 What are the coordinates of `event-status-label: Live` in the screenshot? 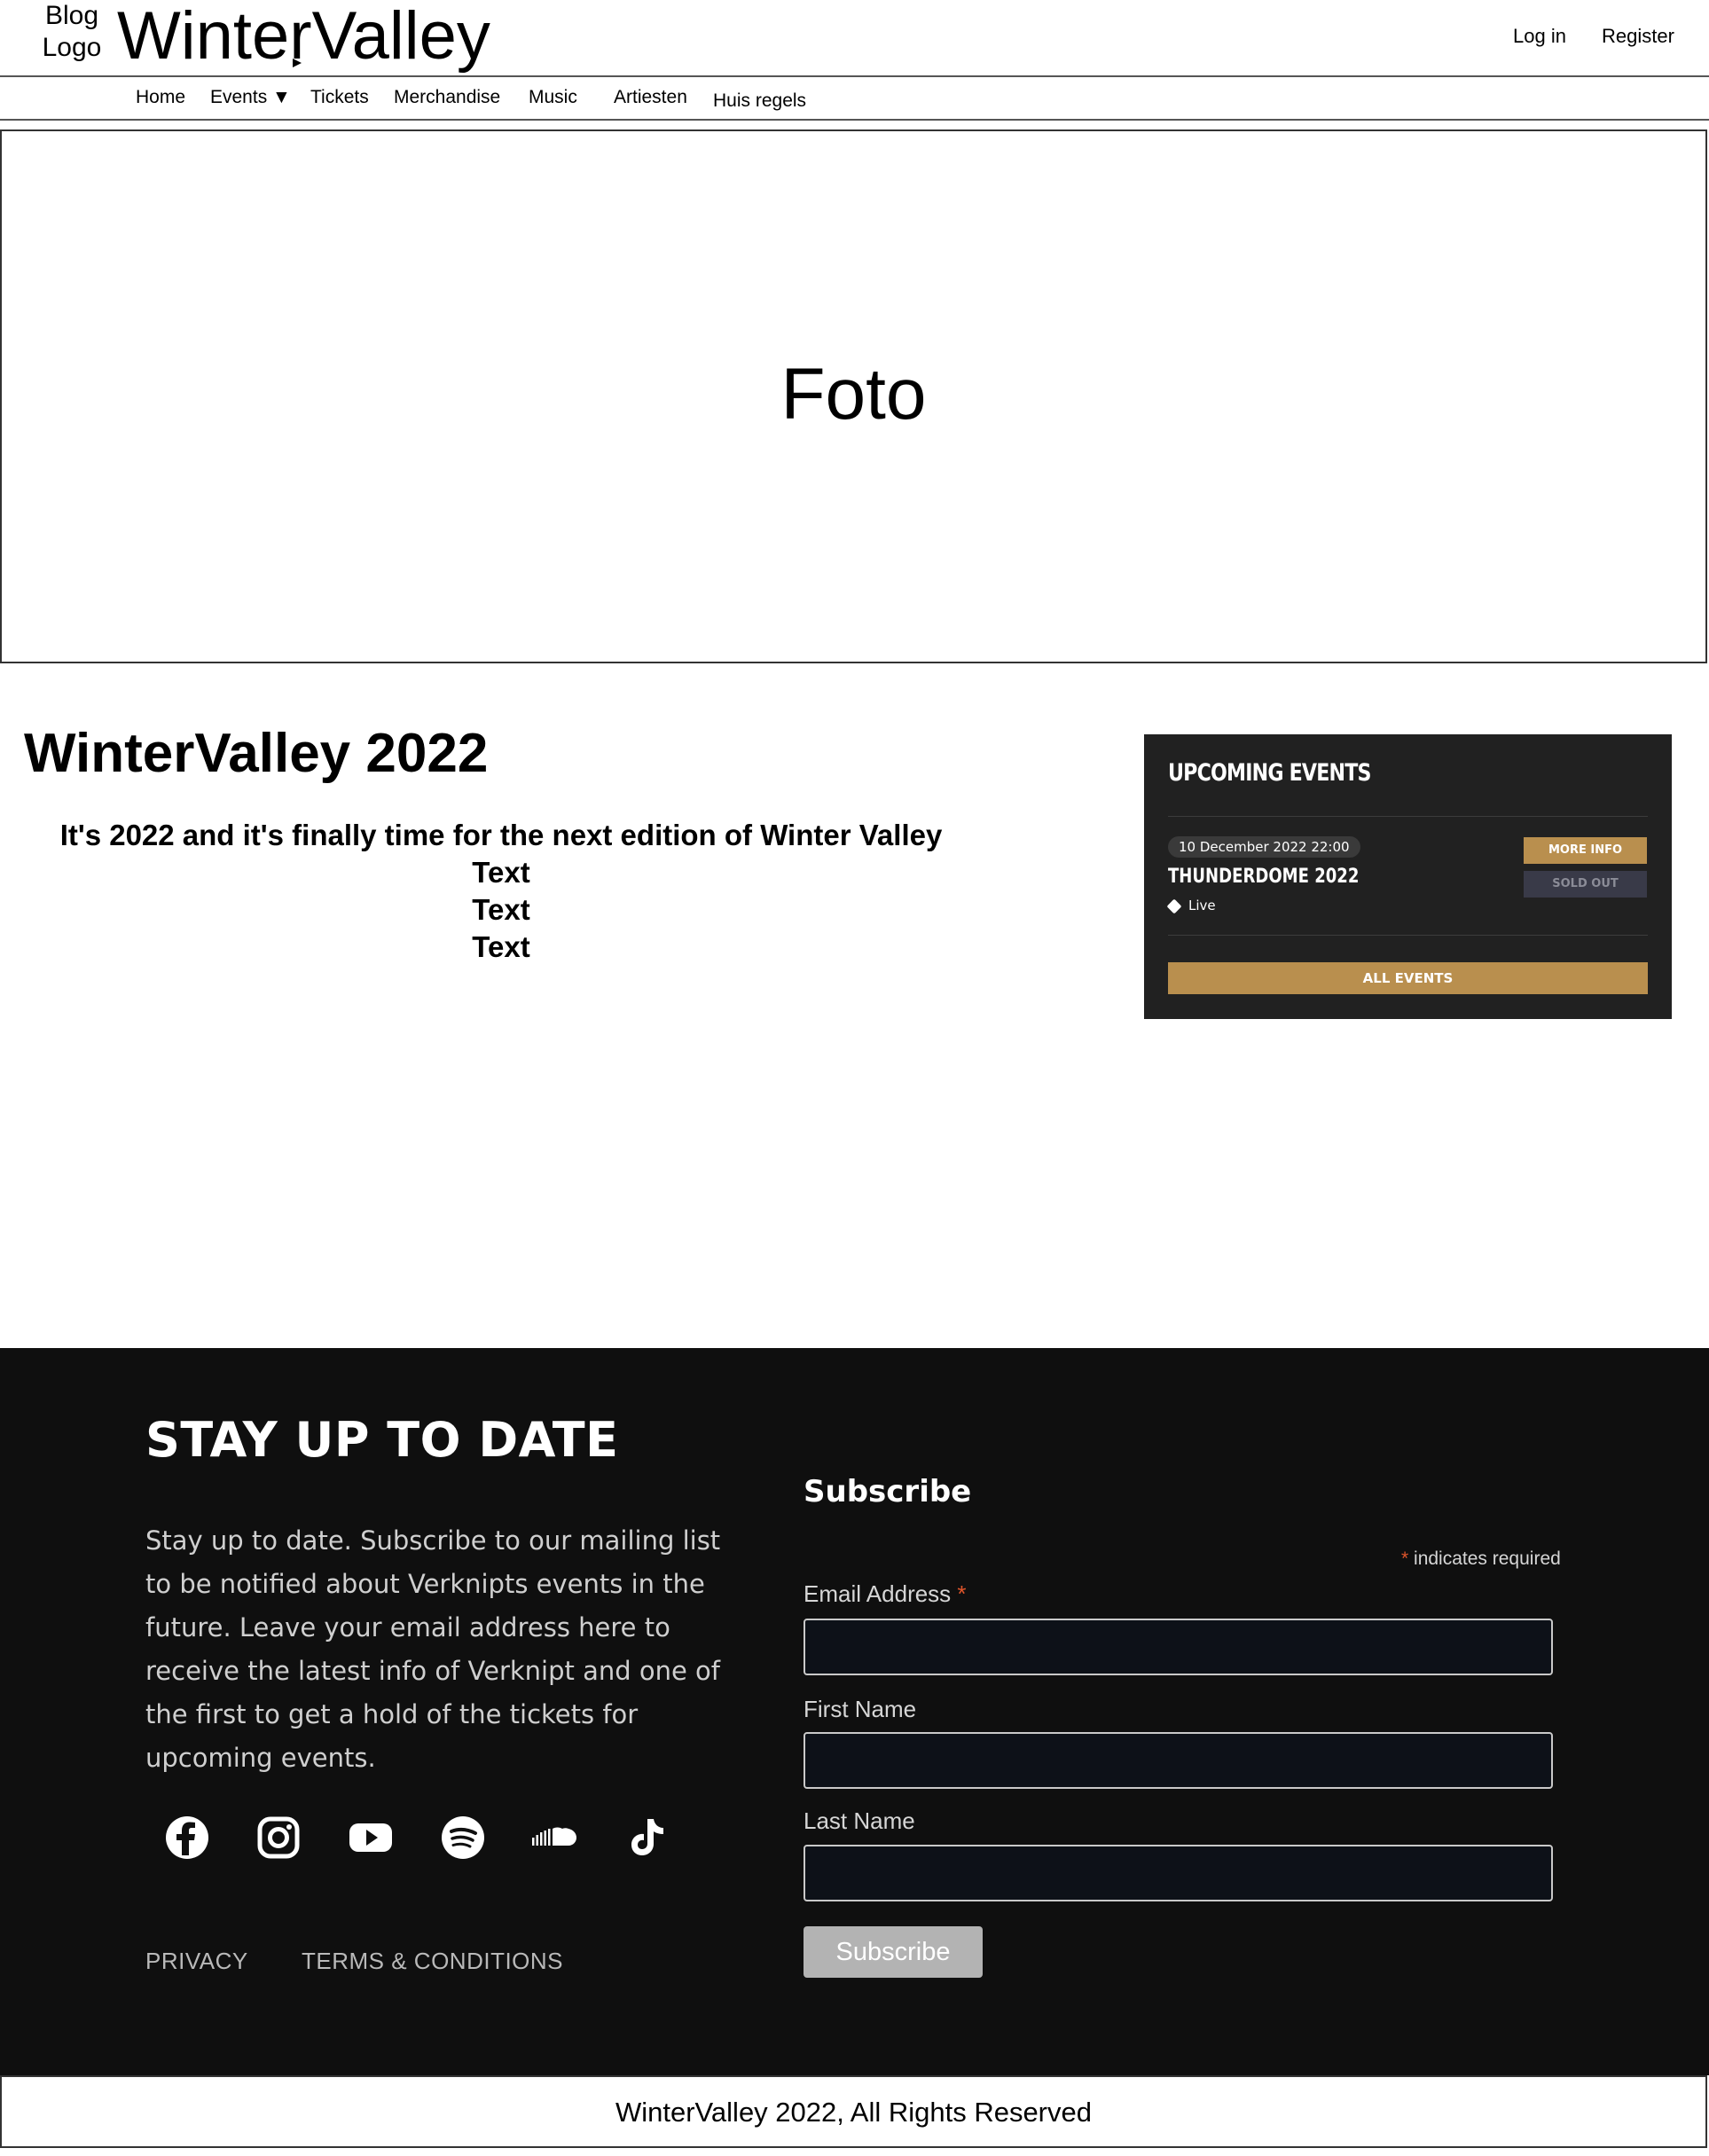 It's located at (1202, 905).